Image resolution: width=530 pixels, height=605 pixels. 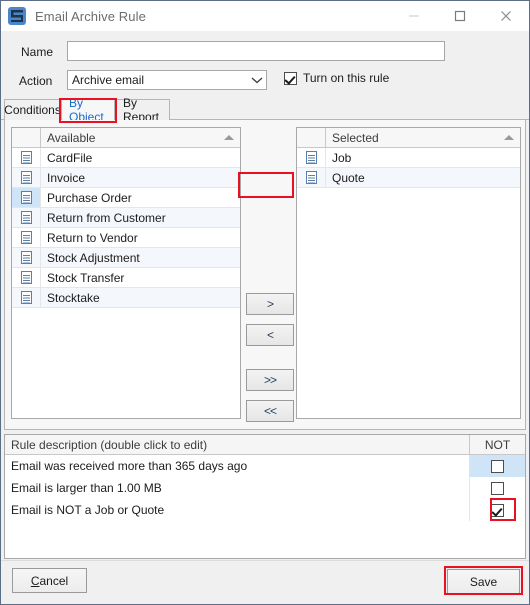 What do you see at coordinates (408, 178) in the screenshot?
I see `list-item: Quote` at bounding box center [408, 178].